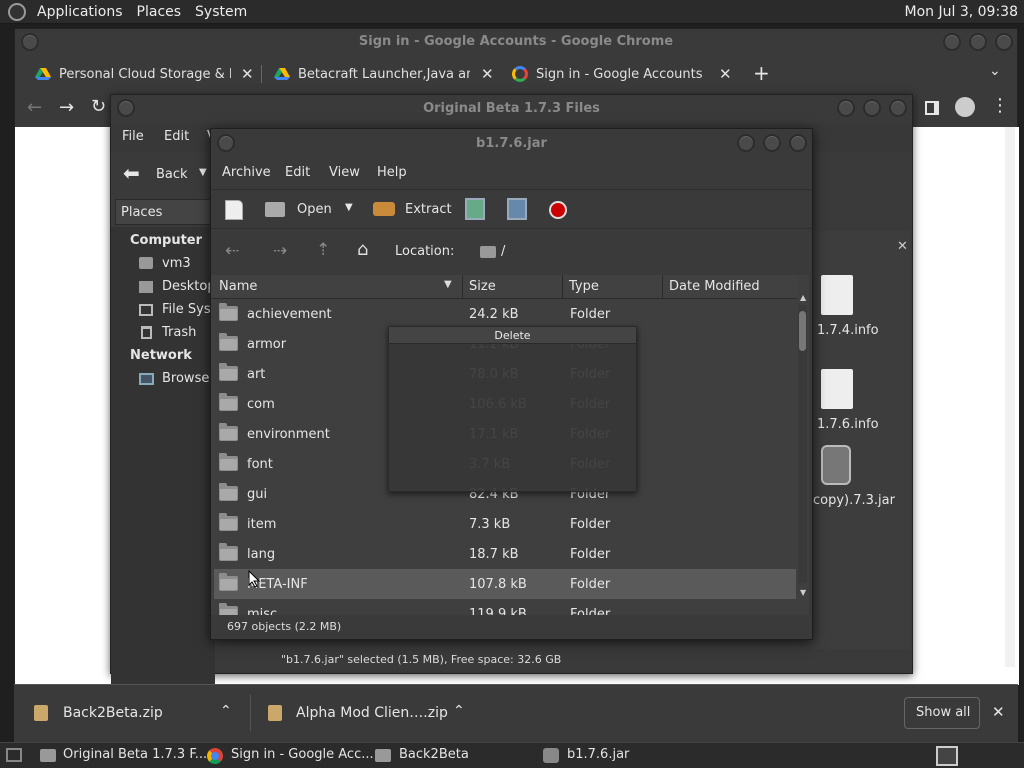 This screenshot has width=1024, height=768. Describe the element at coordinates (802, 331) in the screenshot. I see `scroll-thumb` at that location.